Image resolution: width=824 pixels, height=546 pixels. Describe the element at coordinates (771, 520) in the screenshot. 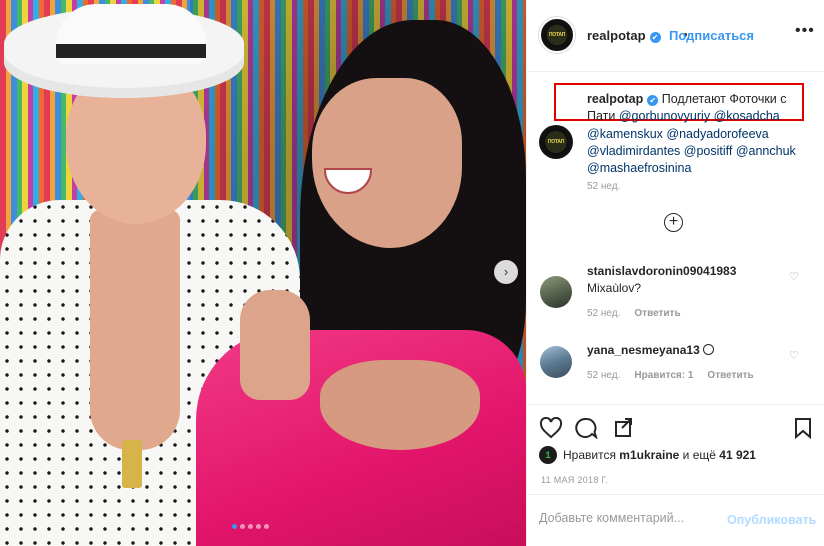

I see `publish-comment-button: Опубликовать` at that location.